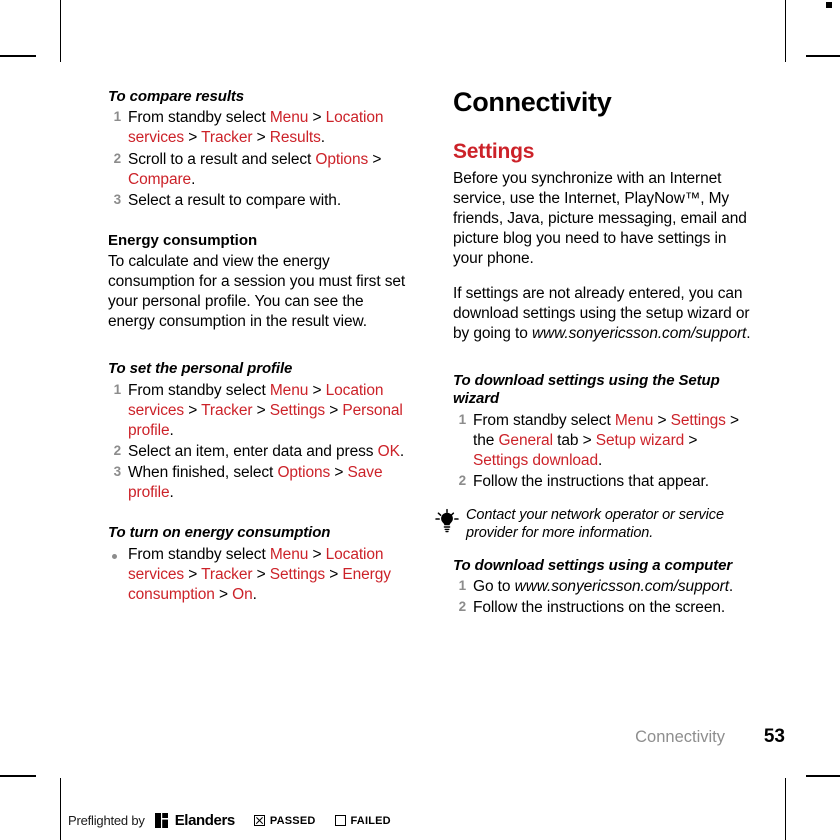 This screenshot has height=840, width=840. What do you see at coordinates (222, 159) in the screenshot?
I see `text-run: Scroll to a result and select` at bounding box center [222, 159].